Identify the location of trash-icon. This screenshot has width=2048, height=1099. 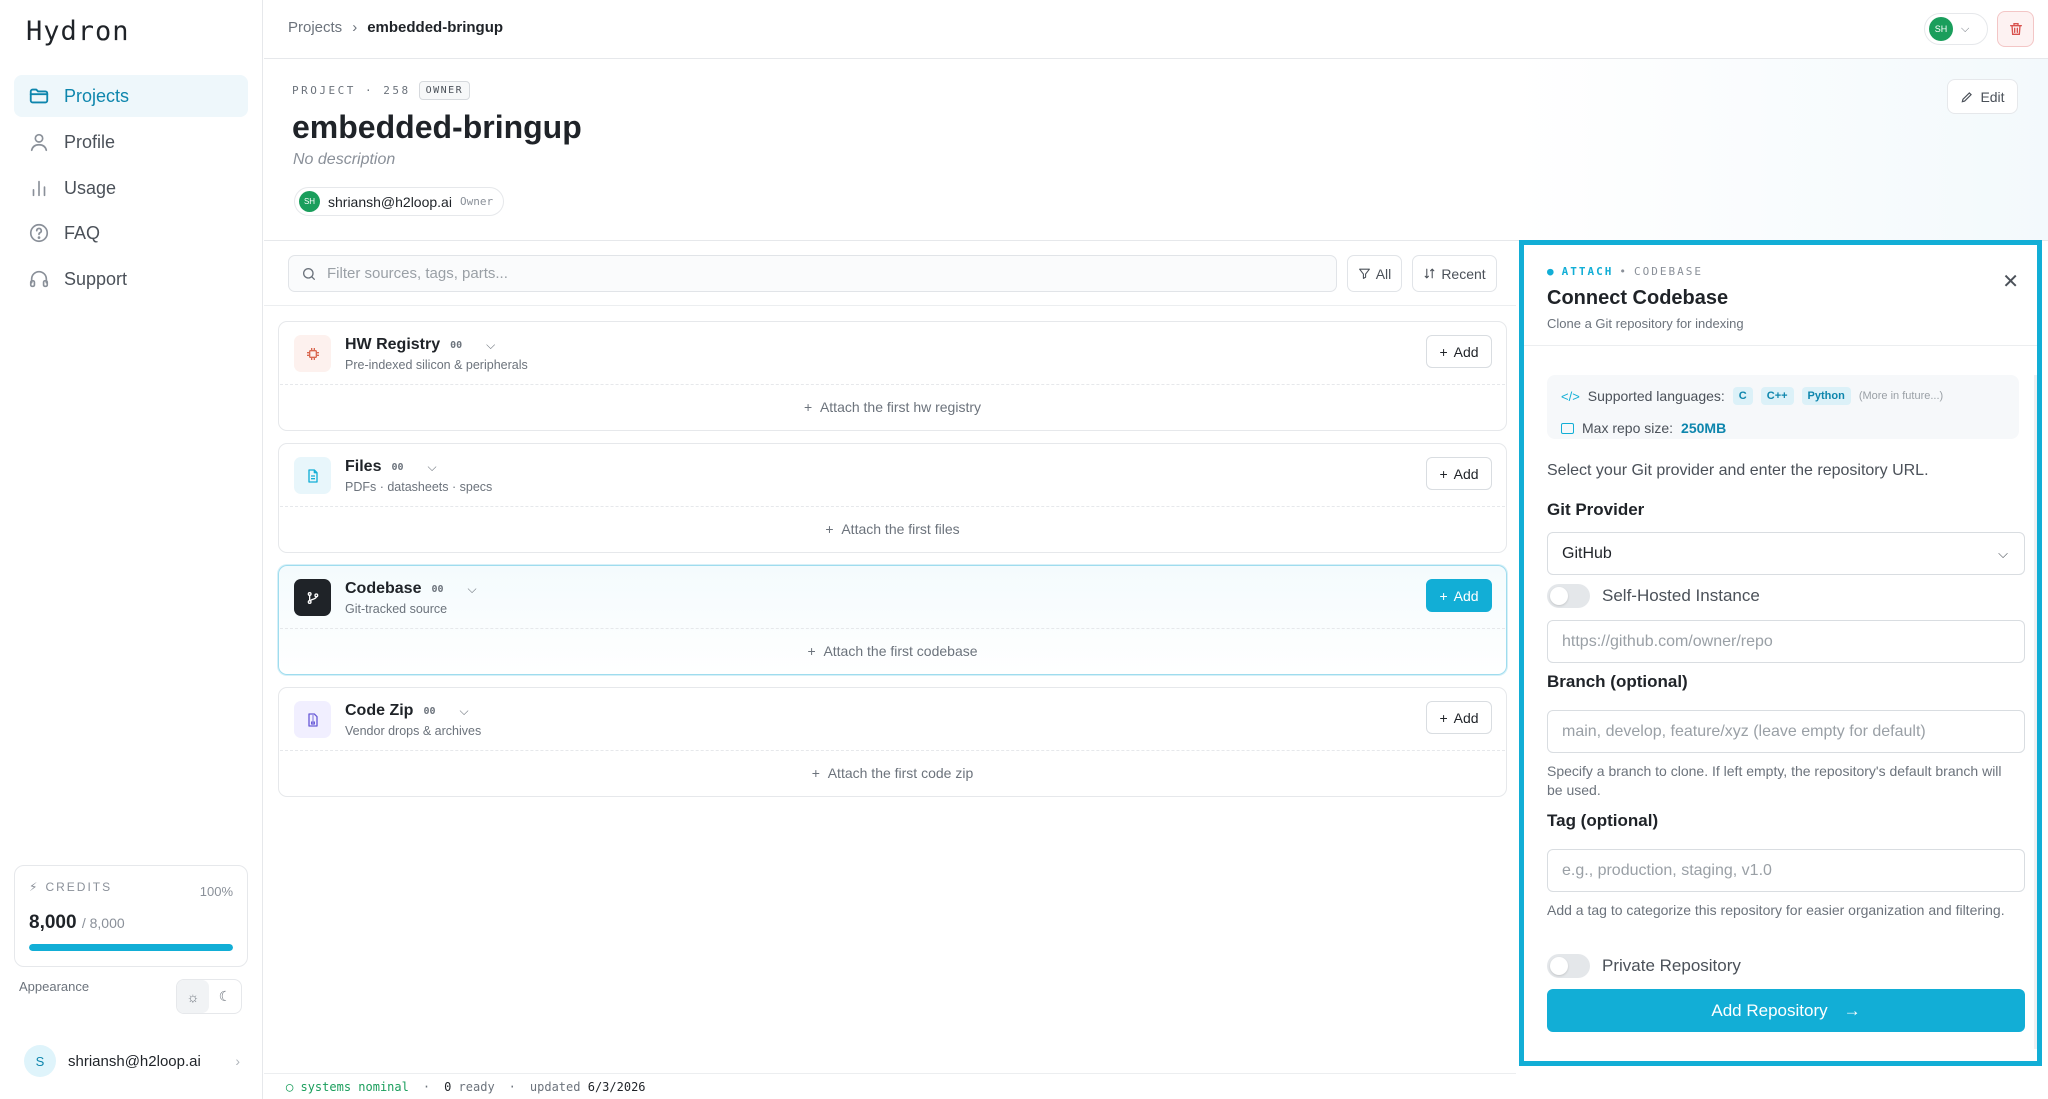
(2015, 29).